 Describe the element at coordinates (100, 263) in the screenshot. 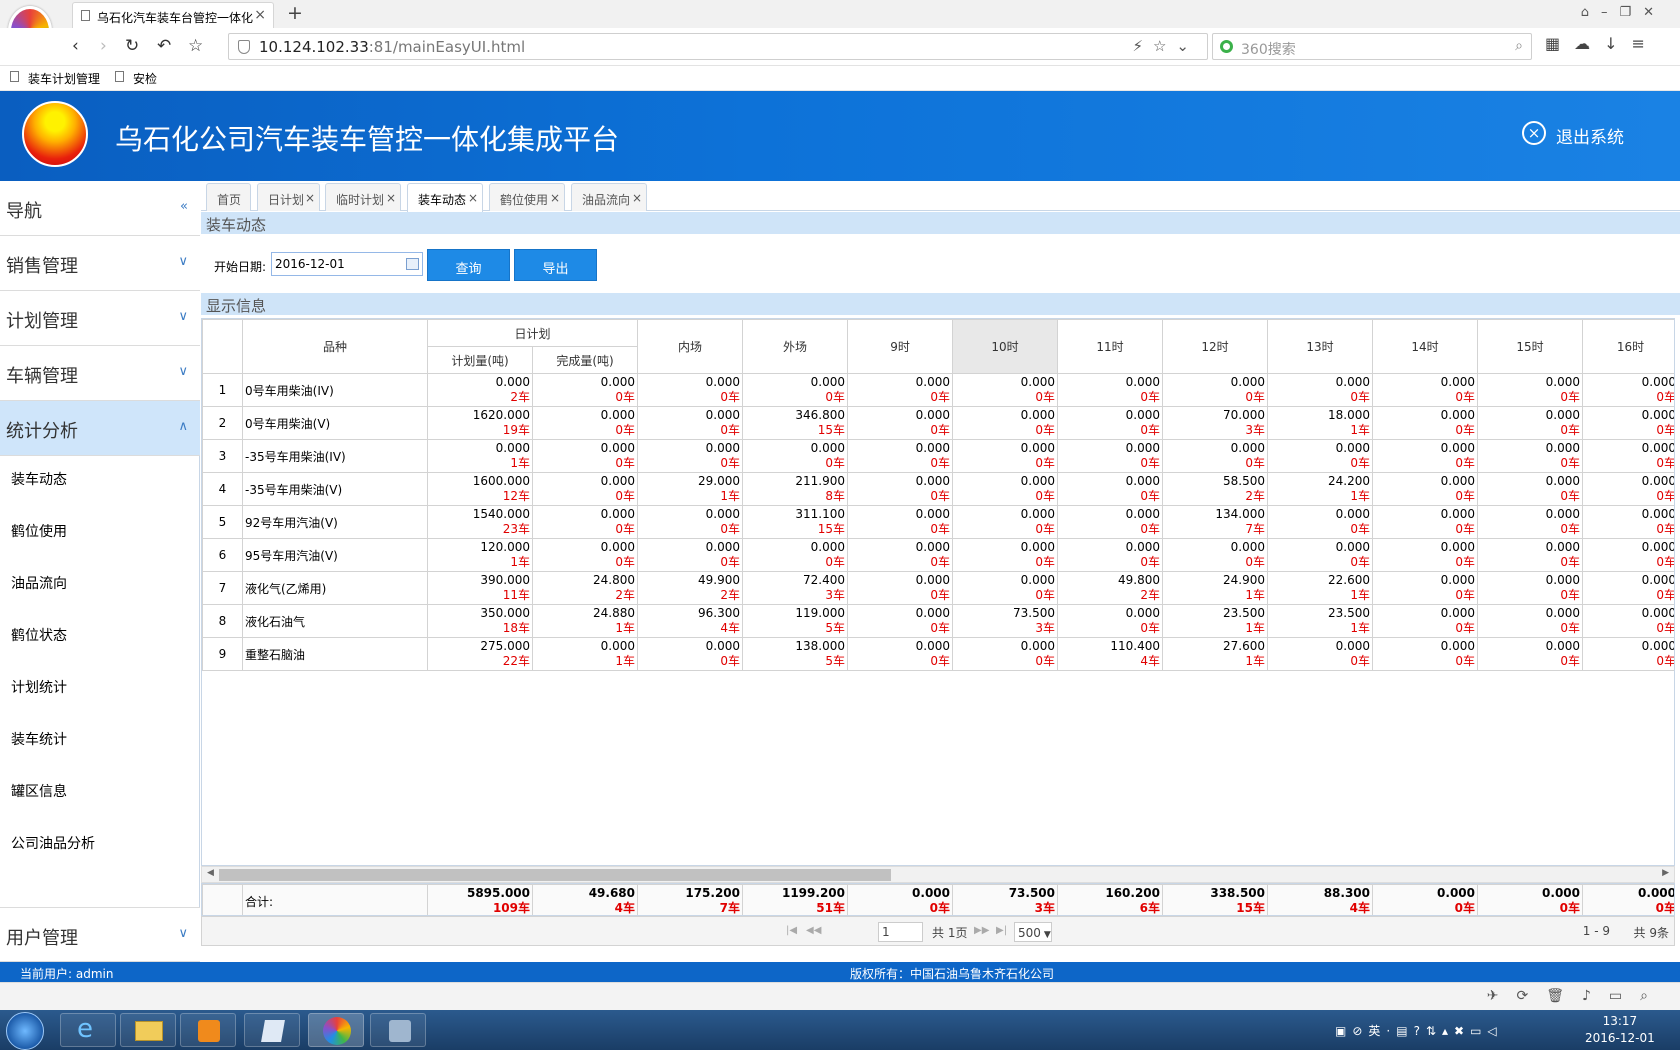

I see `sidebar-section-sales: 销售管理 ∨` at that location.